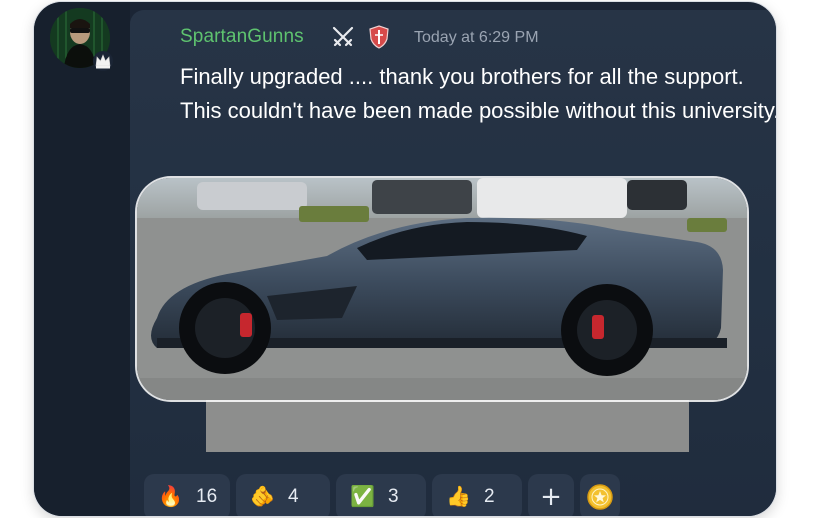 This screenshot has height=518, width=814. I want to click on coin-reaction-button, so click(600, 495).